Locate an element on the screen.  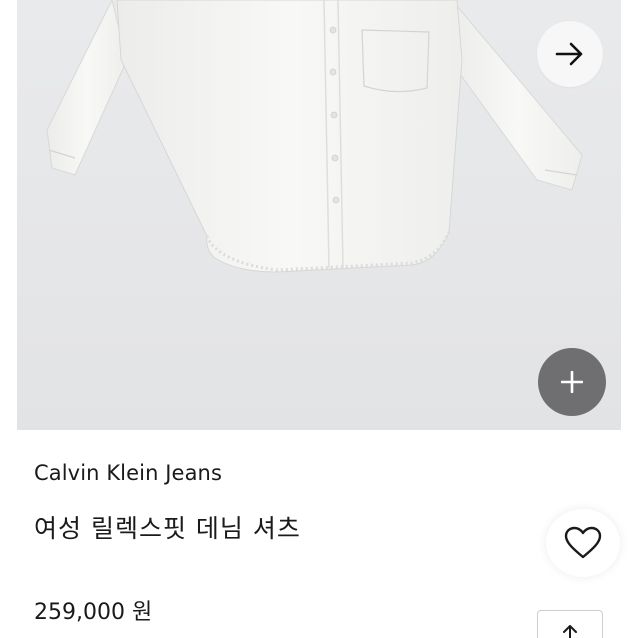
next-image-button is located at coordinates (570, 54).